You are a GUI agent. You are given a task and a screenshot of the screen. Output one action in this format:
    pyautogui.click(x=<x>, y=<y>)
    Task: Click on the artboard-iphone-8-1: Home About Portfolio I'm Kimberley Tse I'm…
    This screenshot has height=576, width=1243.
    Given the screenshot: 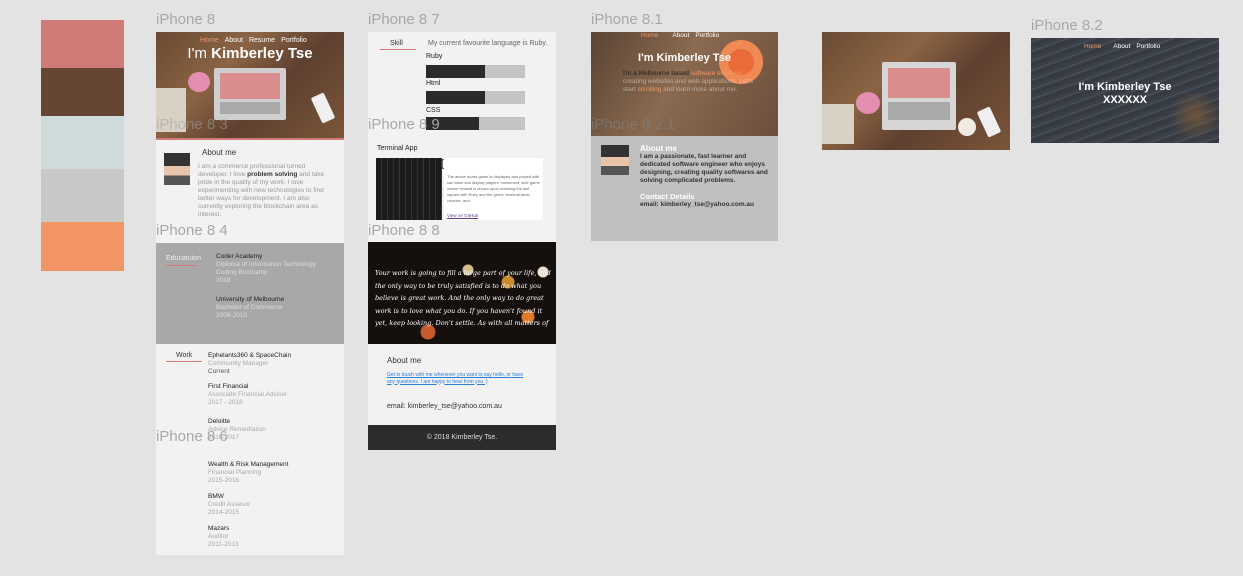 What is the action you would take?
    pyautogui.click(x=684, y=136)
    